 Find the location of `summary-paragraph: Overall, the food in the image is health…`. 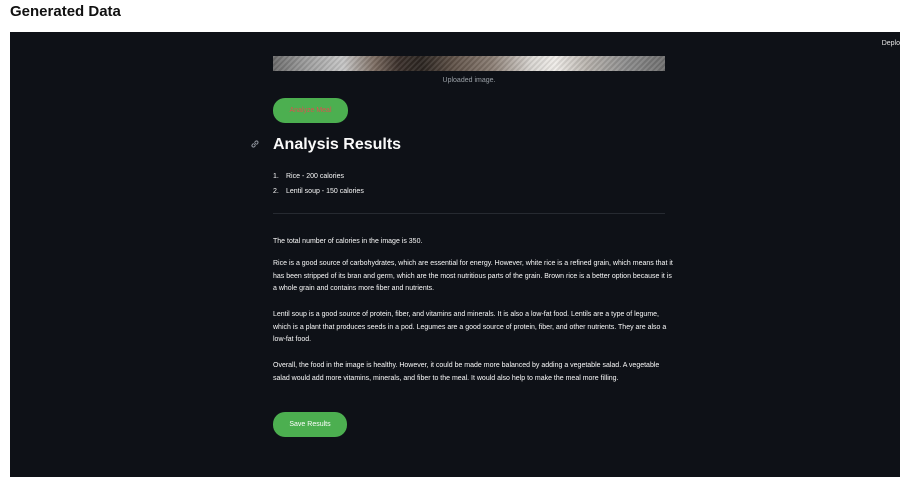

summary-paragraph: Overall, the food in the image is health… is located at coordinates (466, 372).